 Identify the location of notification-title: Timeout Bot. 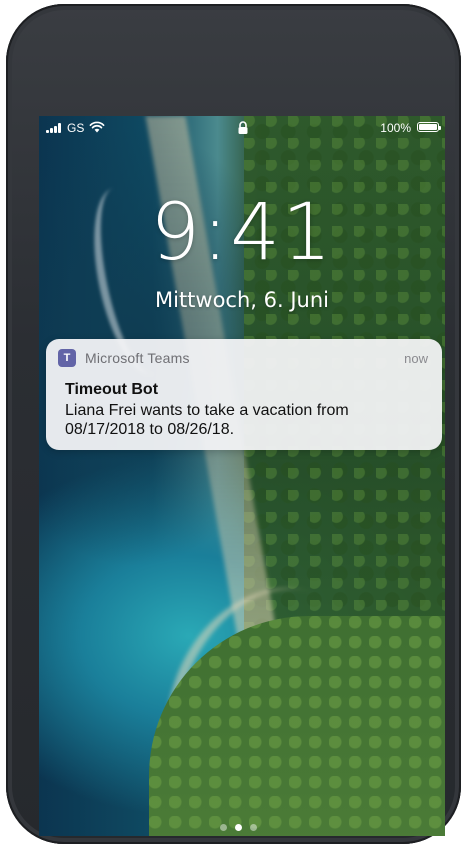
(112, 389).